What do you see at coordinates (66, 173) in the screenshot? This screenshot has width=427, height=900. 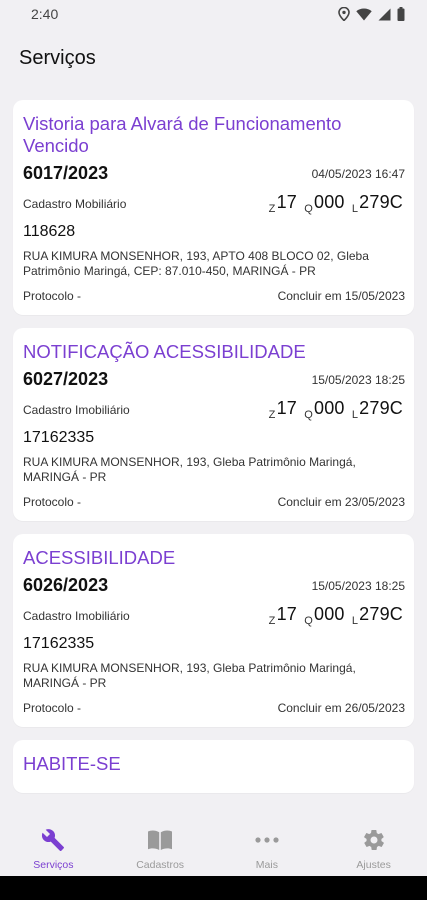 I see `service-number: 6017/2023` at bounding box center [66, 173].